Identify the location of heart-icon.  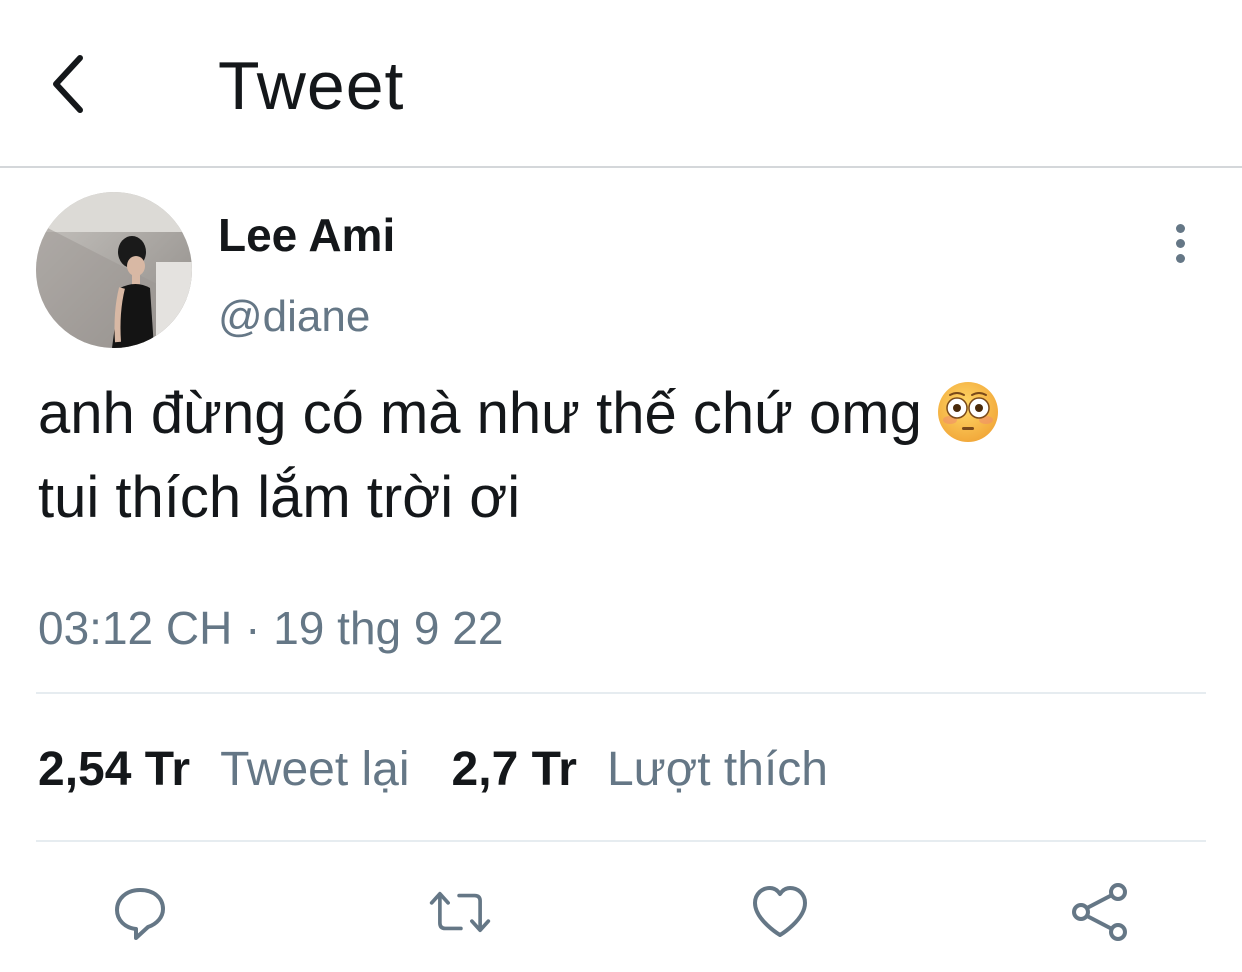
(780, 911).